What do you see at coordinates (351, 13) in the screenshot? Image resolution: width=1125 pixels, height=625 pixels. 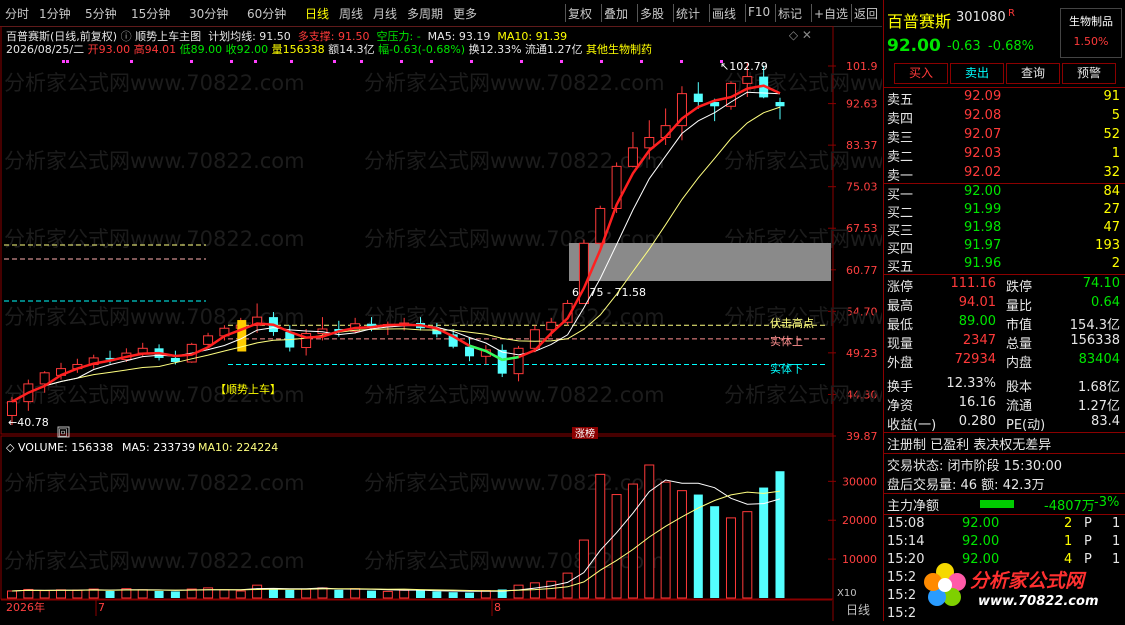 I see `period-tab-7: 周线` at bounding box center [351, 13].